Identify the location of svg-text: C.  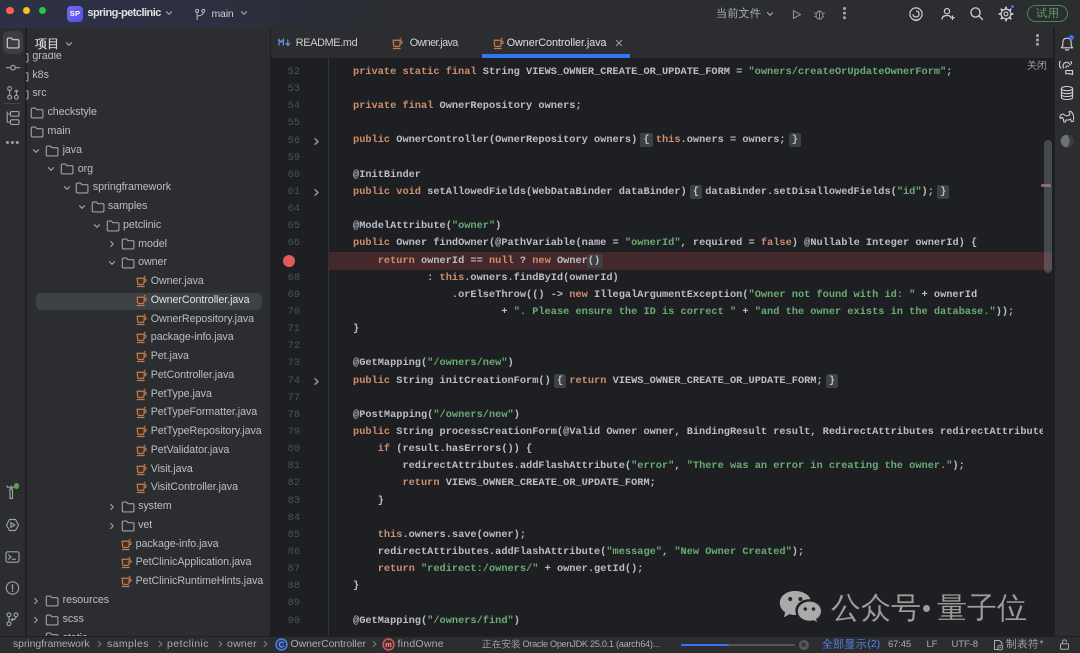
(281, 645).